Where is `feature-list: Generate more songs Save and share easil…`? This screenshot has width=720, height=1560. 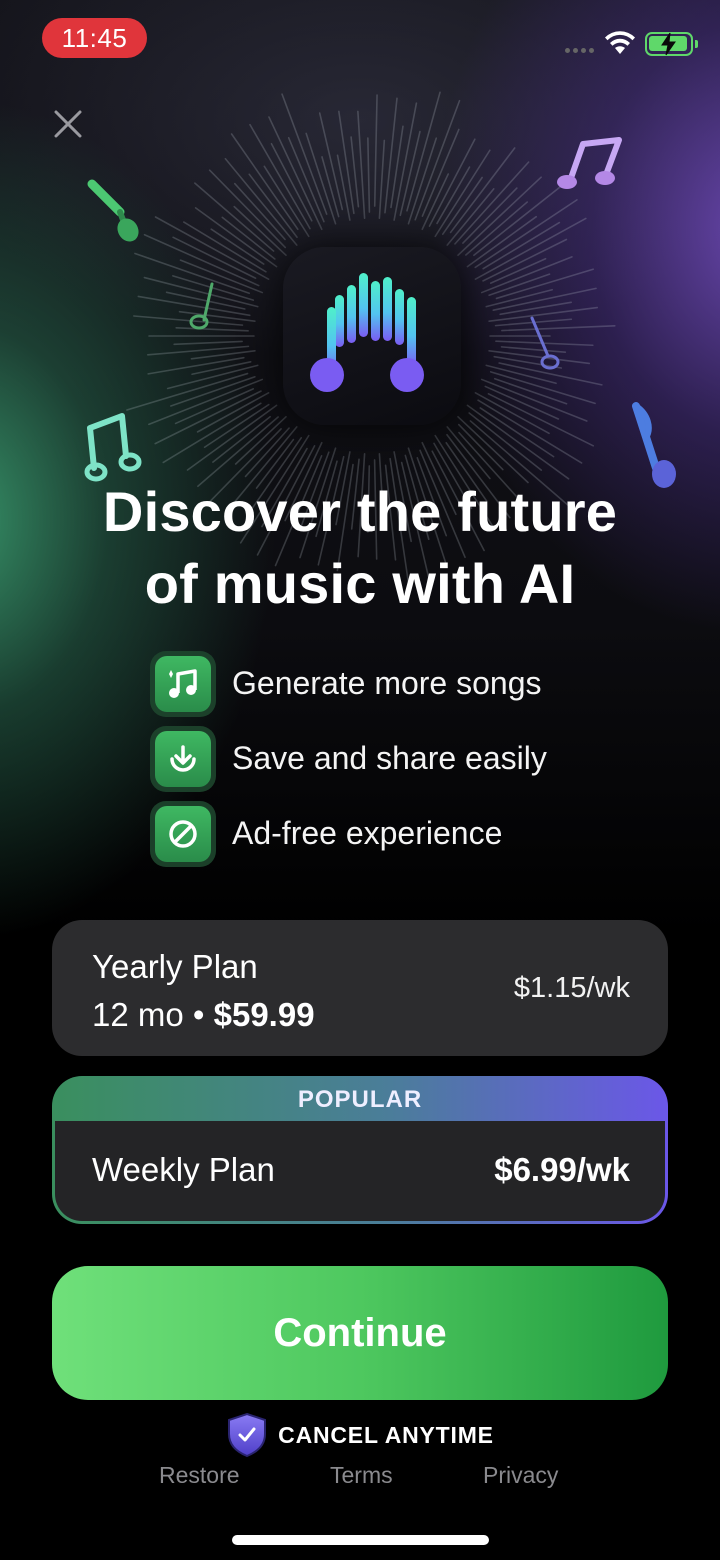
feature-list: Generate more songs Save and share easil… is located at coordinates (380, 758).